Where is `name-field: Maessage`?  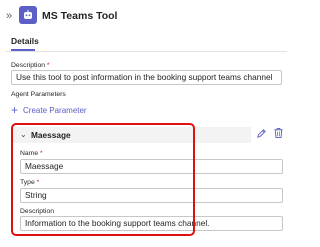 name-field: Maessage is located at coordinates (151, 166).